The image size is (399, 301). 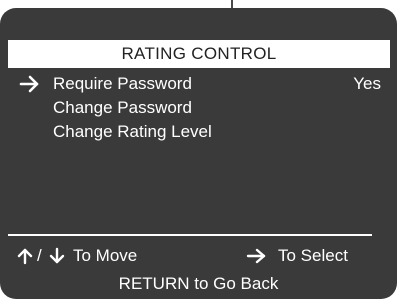 I want to click on menu-item-label: Change Password, so click(x=122, y=107).